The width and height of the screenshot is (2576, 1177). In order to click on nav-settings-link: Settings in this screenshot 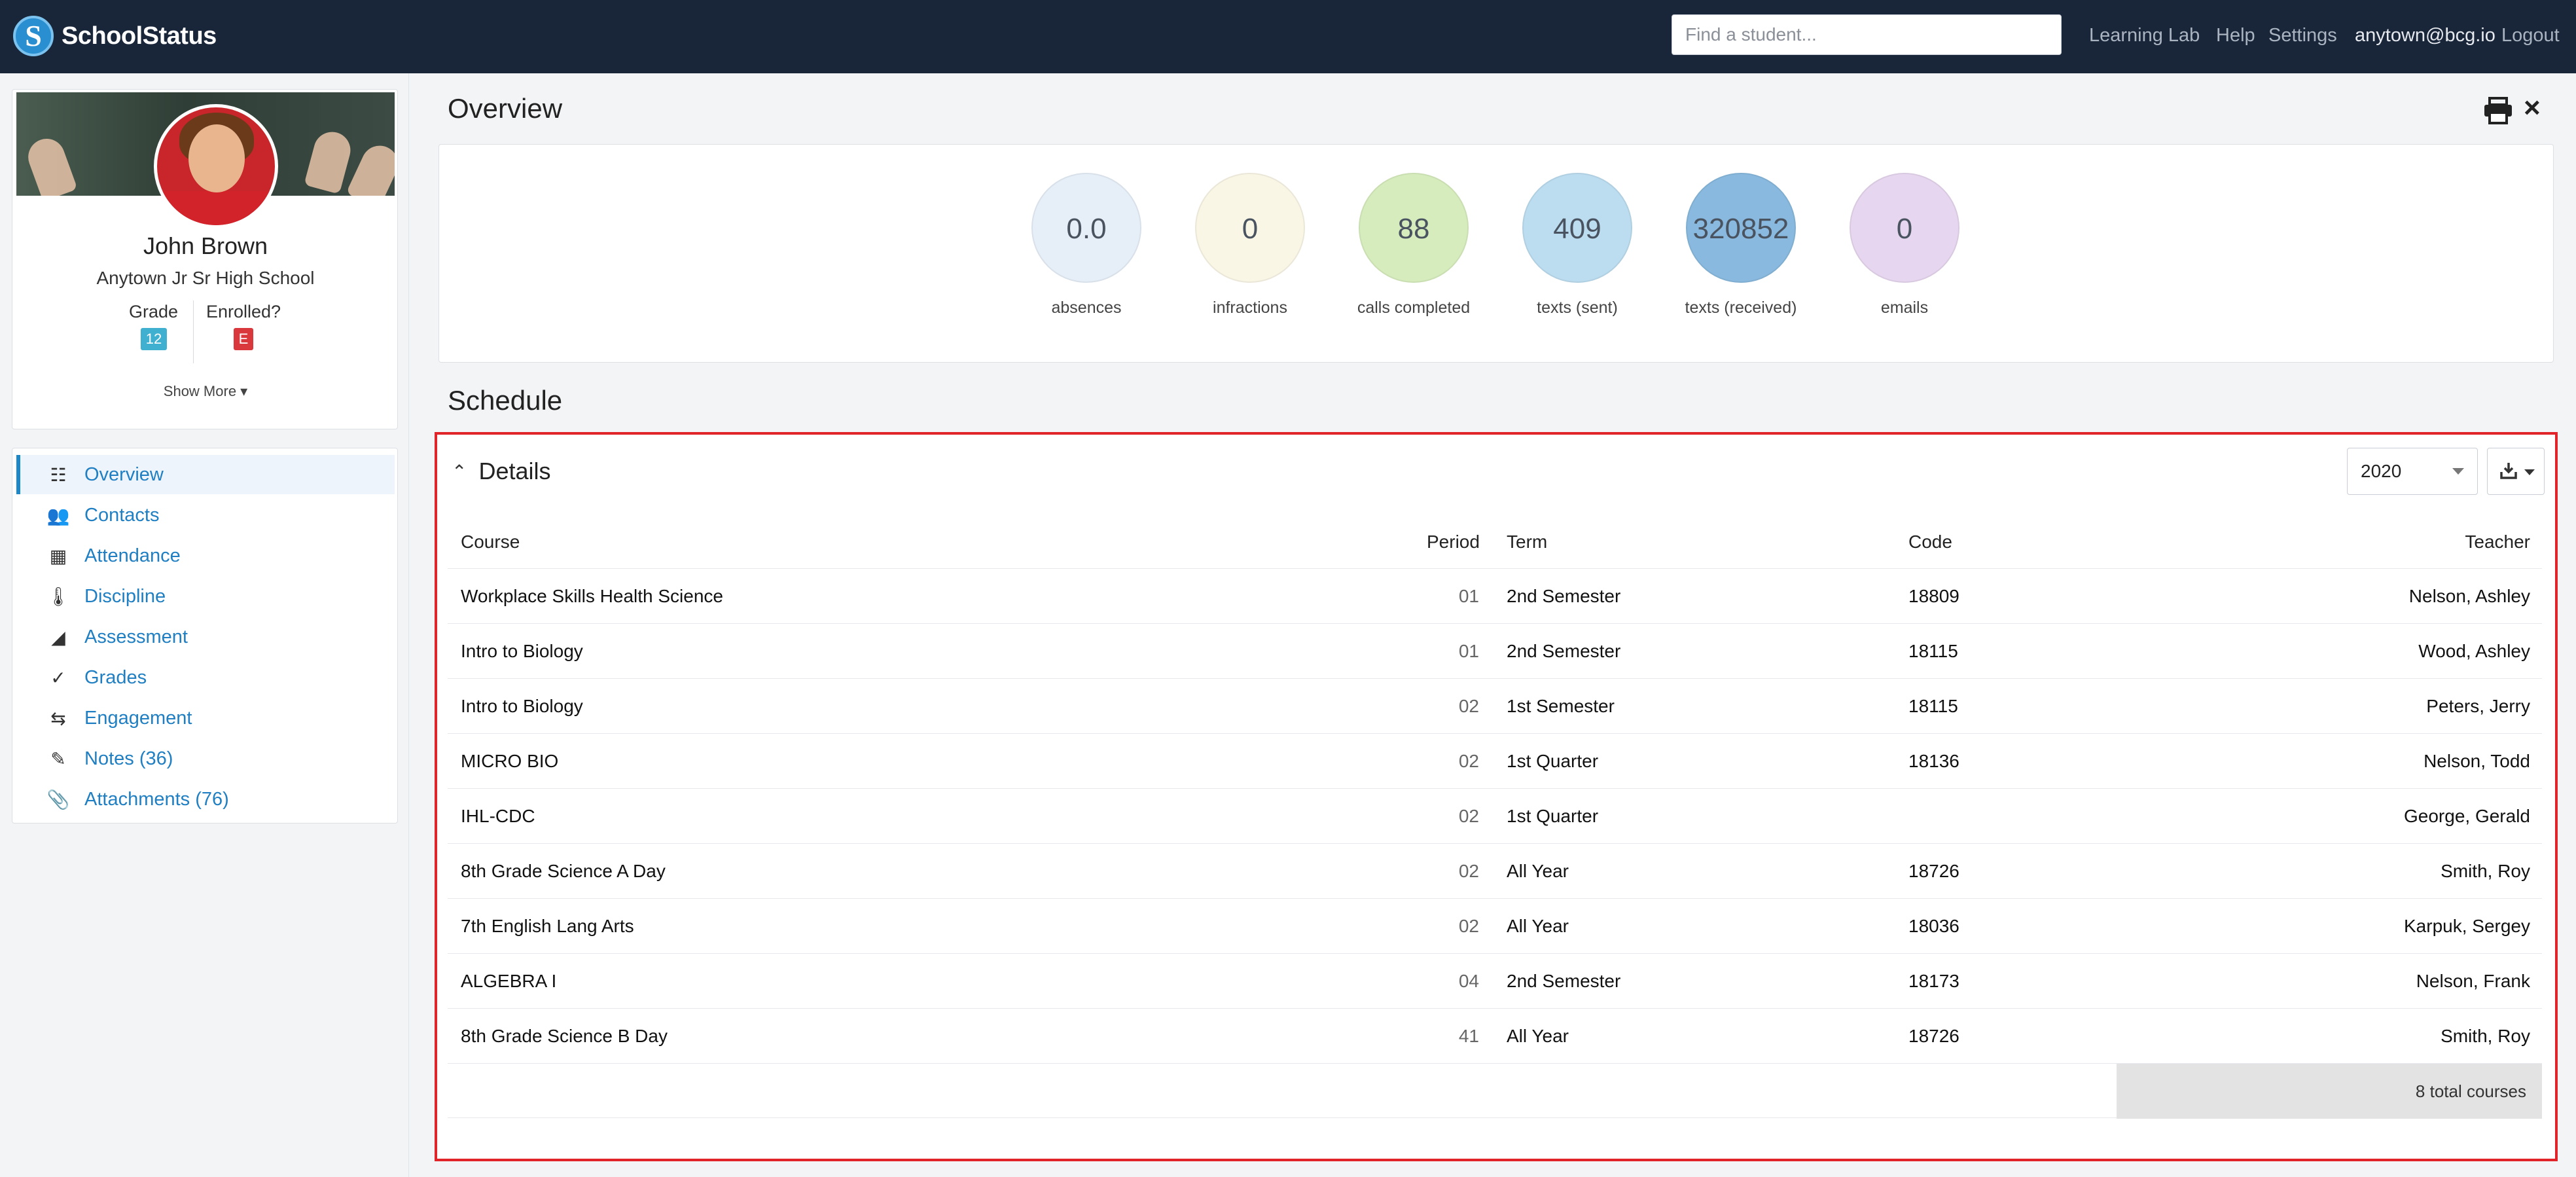, I will do `click(2302, 36)`.